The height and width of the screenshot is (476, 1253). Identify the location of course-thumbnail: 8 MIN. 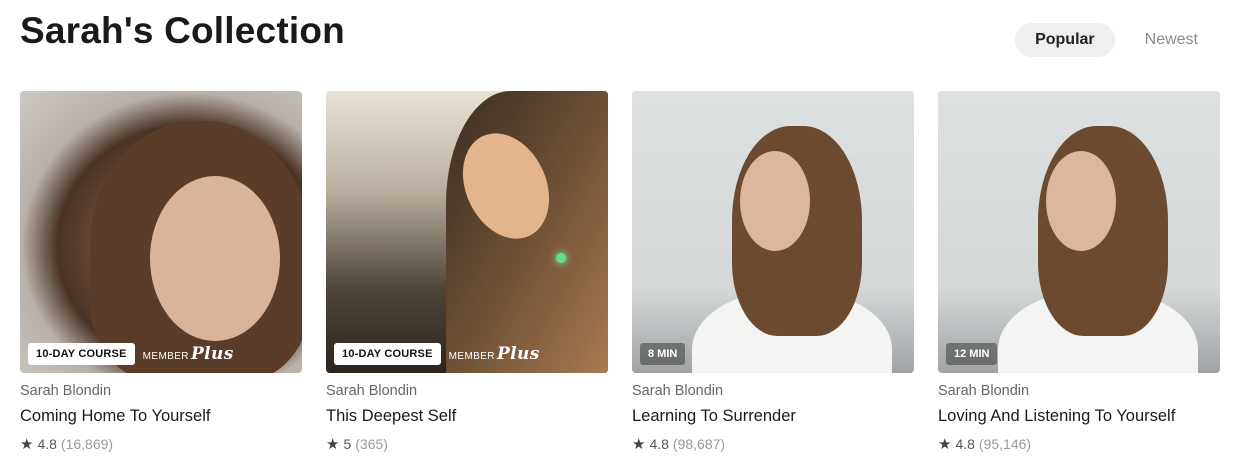
(773, 232).